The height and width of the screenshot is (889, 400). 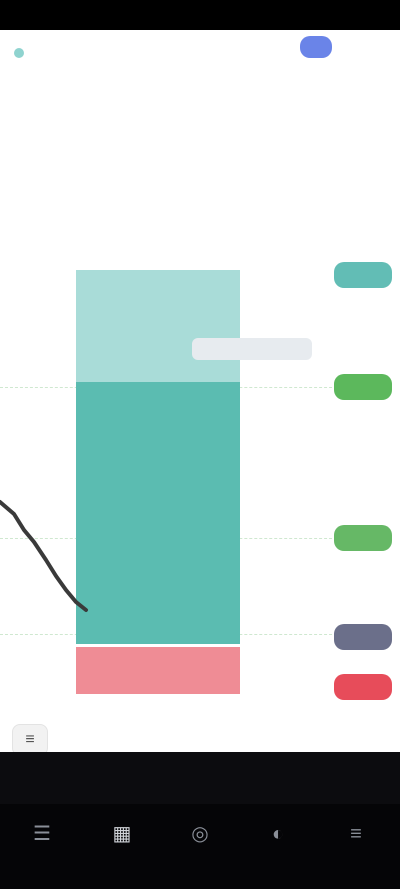 What do you see at coordinates (200, 778) in the screenshot?
I see `timeframe-toolbar` at bounding box center [200, 778].